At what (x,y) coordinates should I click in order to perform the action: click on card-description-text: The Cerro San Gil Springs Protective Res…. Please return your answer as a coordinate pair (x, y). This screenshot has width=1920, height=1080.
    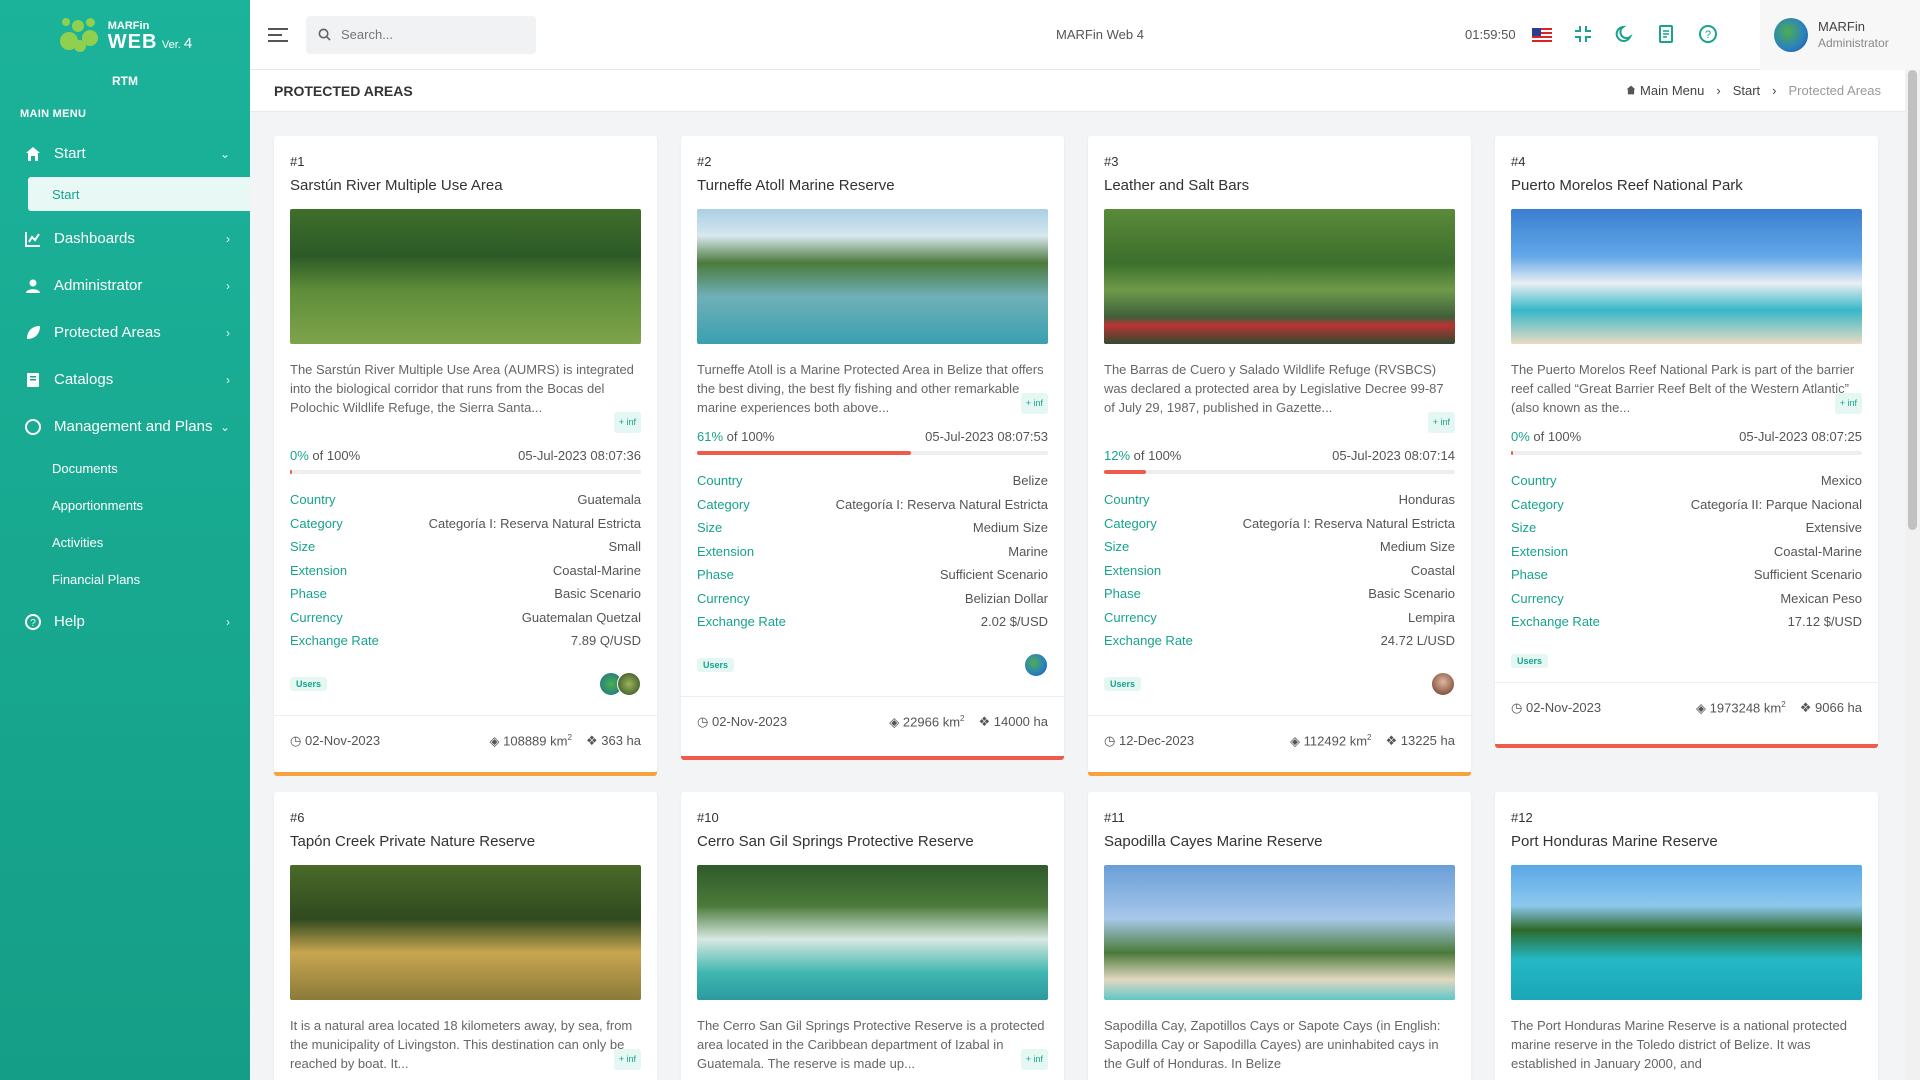
    Looking at the image, I should click on (871, 1044).